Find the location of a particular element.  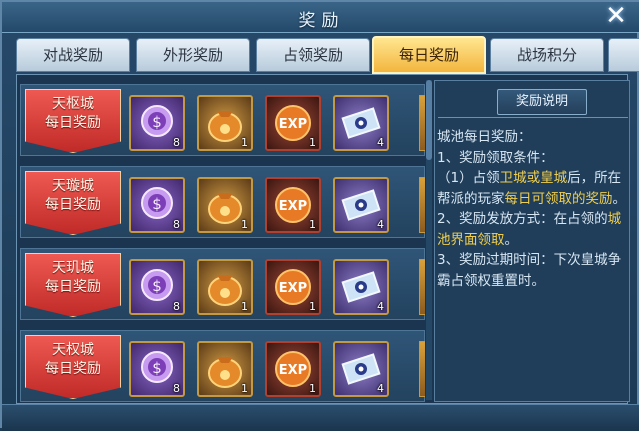

city-name: 天璇城 is located at coordinates (73, 186).